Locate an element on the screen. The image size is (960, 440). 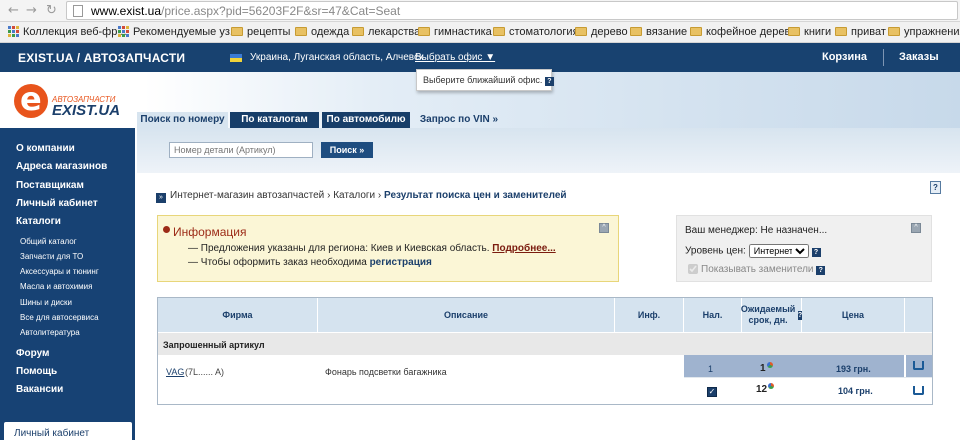
bookmark-label: вязание is located at coordinates (667, 32).